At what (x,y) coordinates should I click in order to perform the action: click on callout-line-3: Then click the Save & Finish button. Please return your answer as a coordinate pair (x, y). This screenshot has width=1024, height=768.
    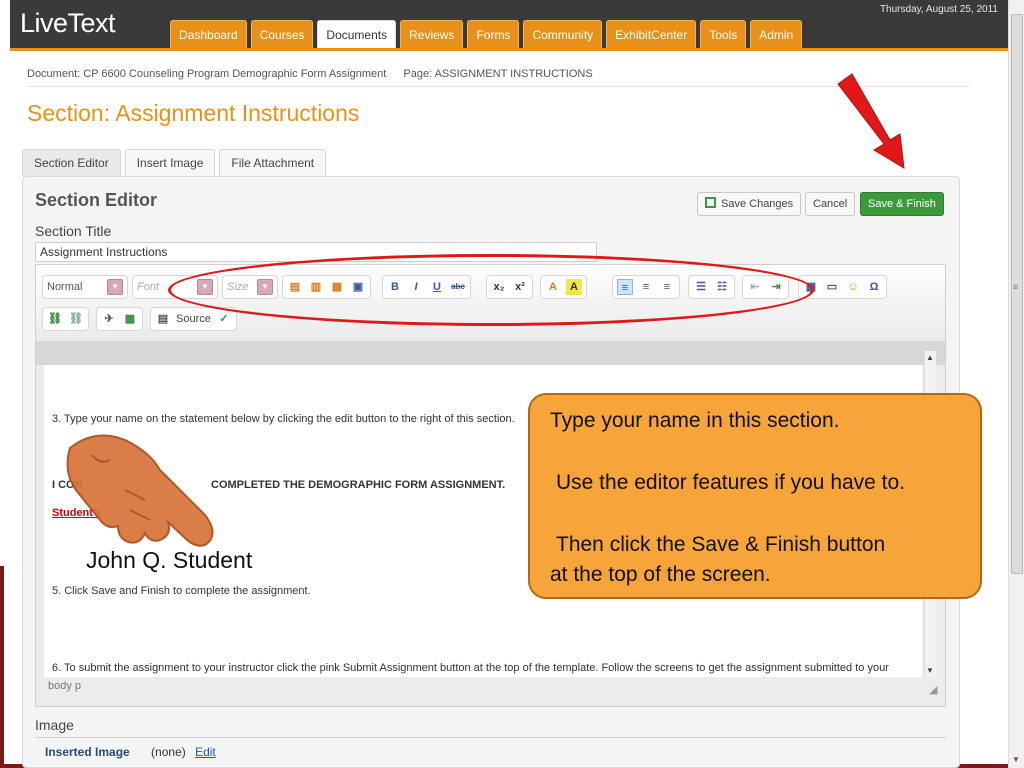
    Looking at the image, I should click on (721, 544).